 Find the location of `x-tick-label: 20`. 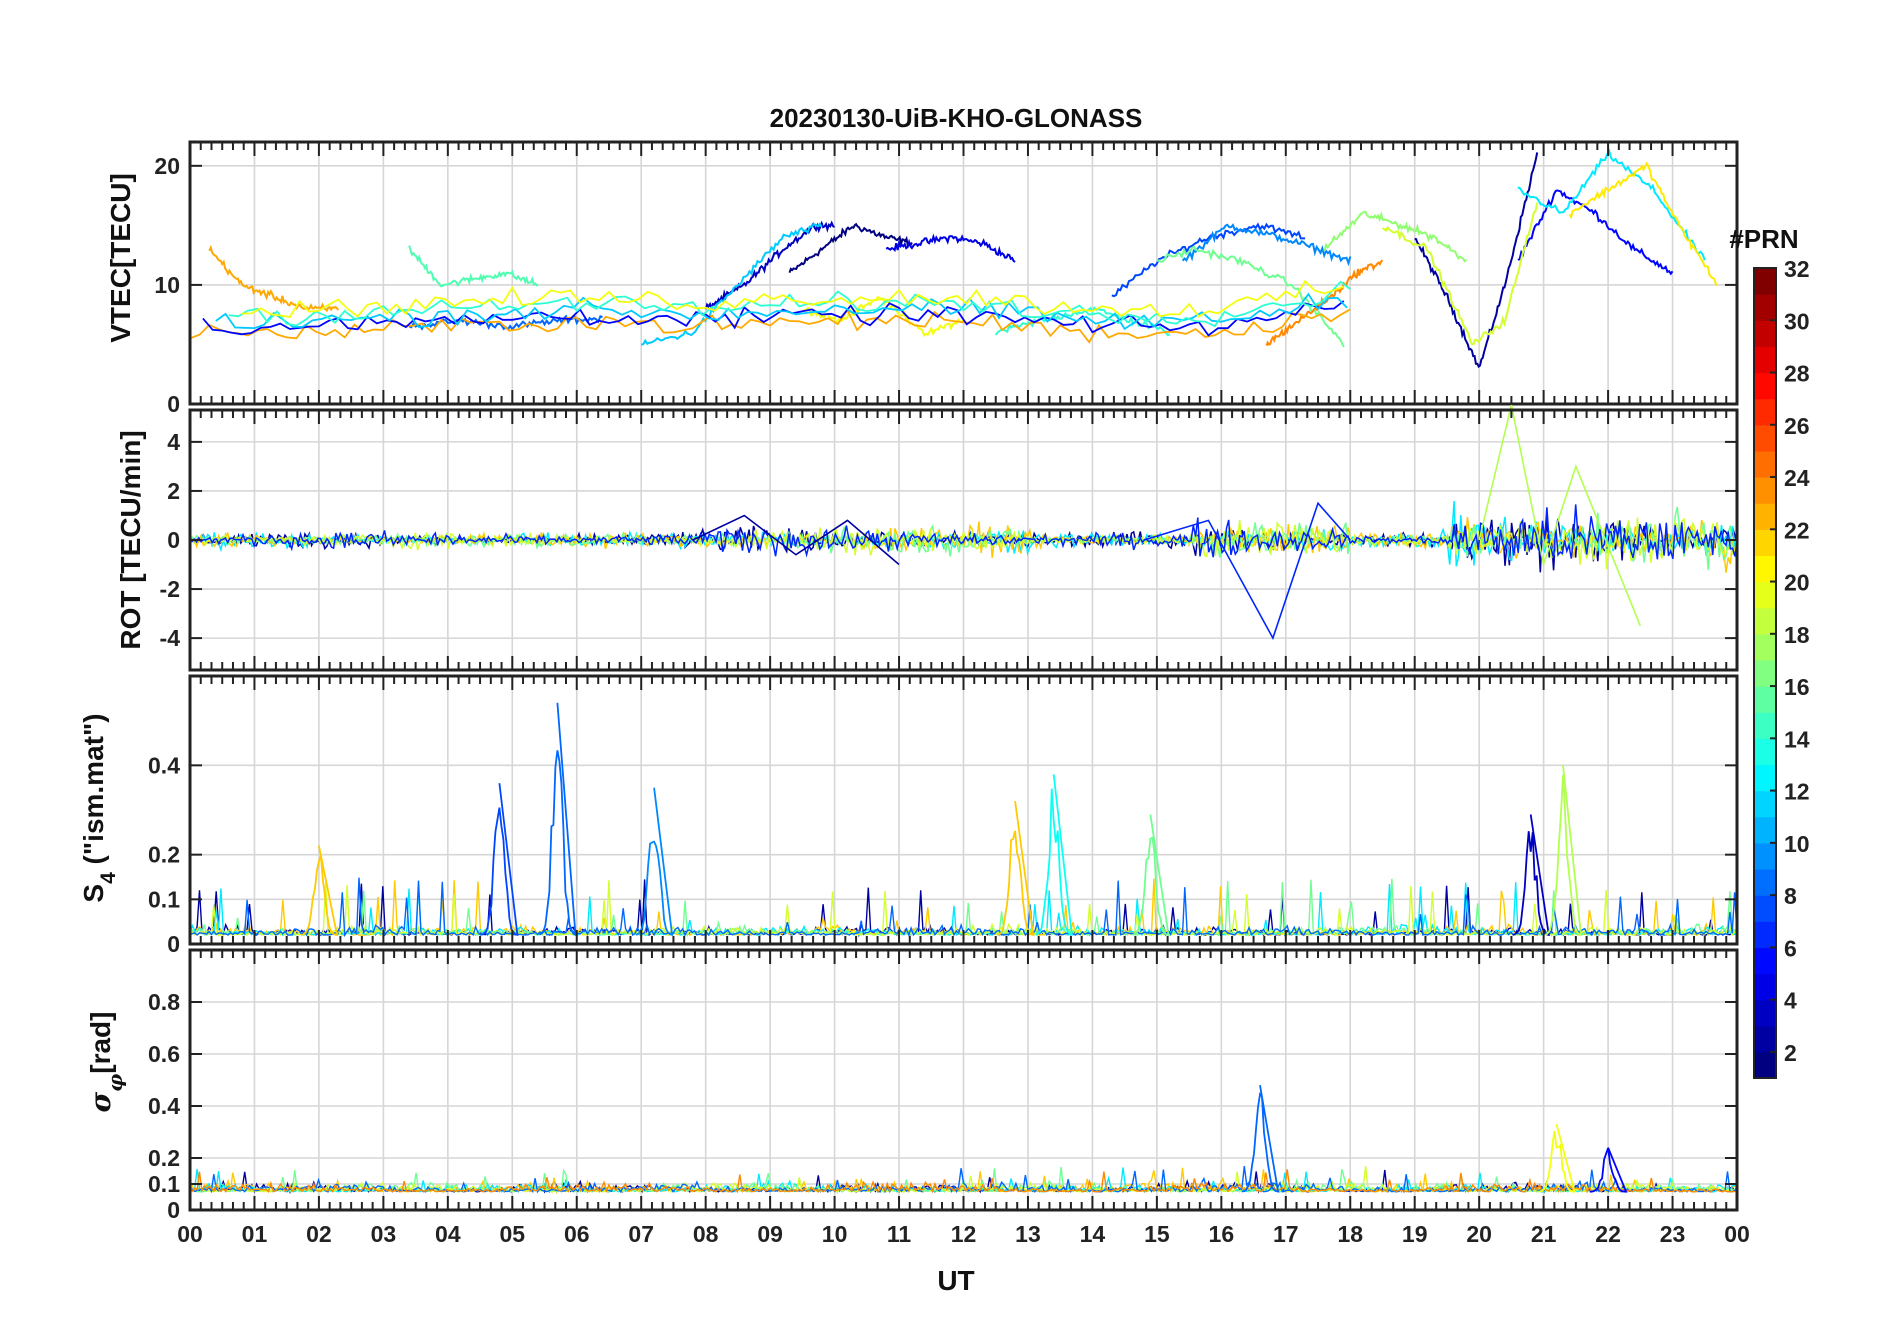

x-tick-label: 20 is located at coordinates (1479, 1234).